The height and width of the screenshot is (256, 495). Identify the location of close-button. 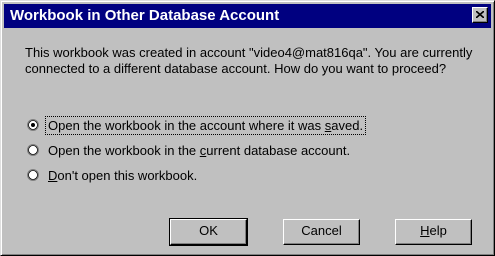
(480, 15).